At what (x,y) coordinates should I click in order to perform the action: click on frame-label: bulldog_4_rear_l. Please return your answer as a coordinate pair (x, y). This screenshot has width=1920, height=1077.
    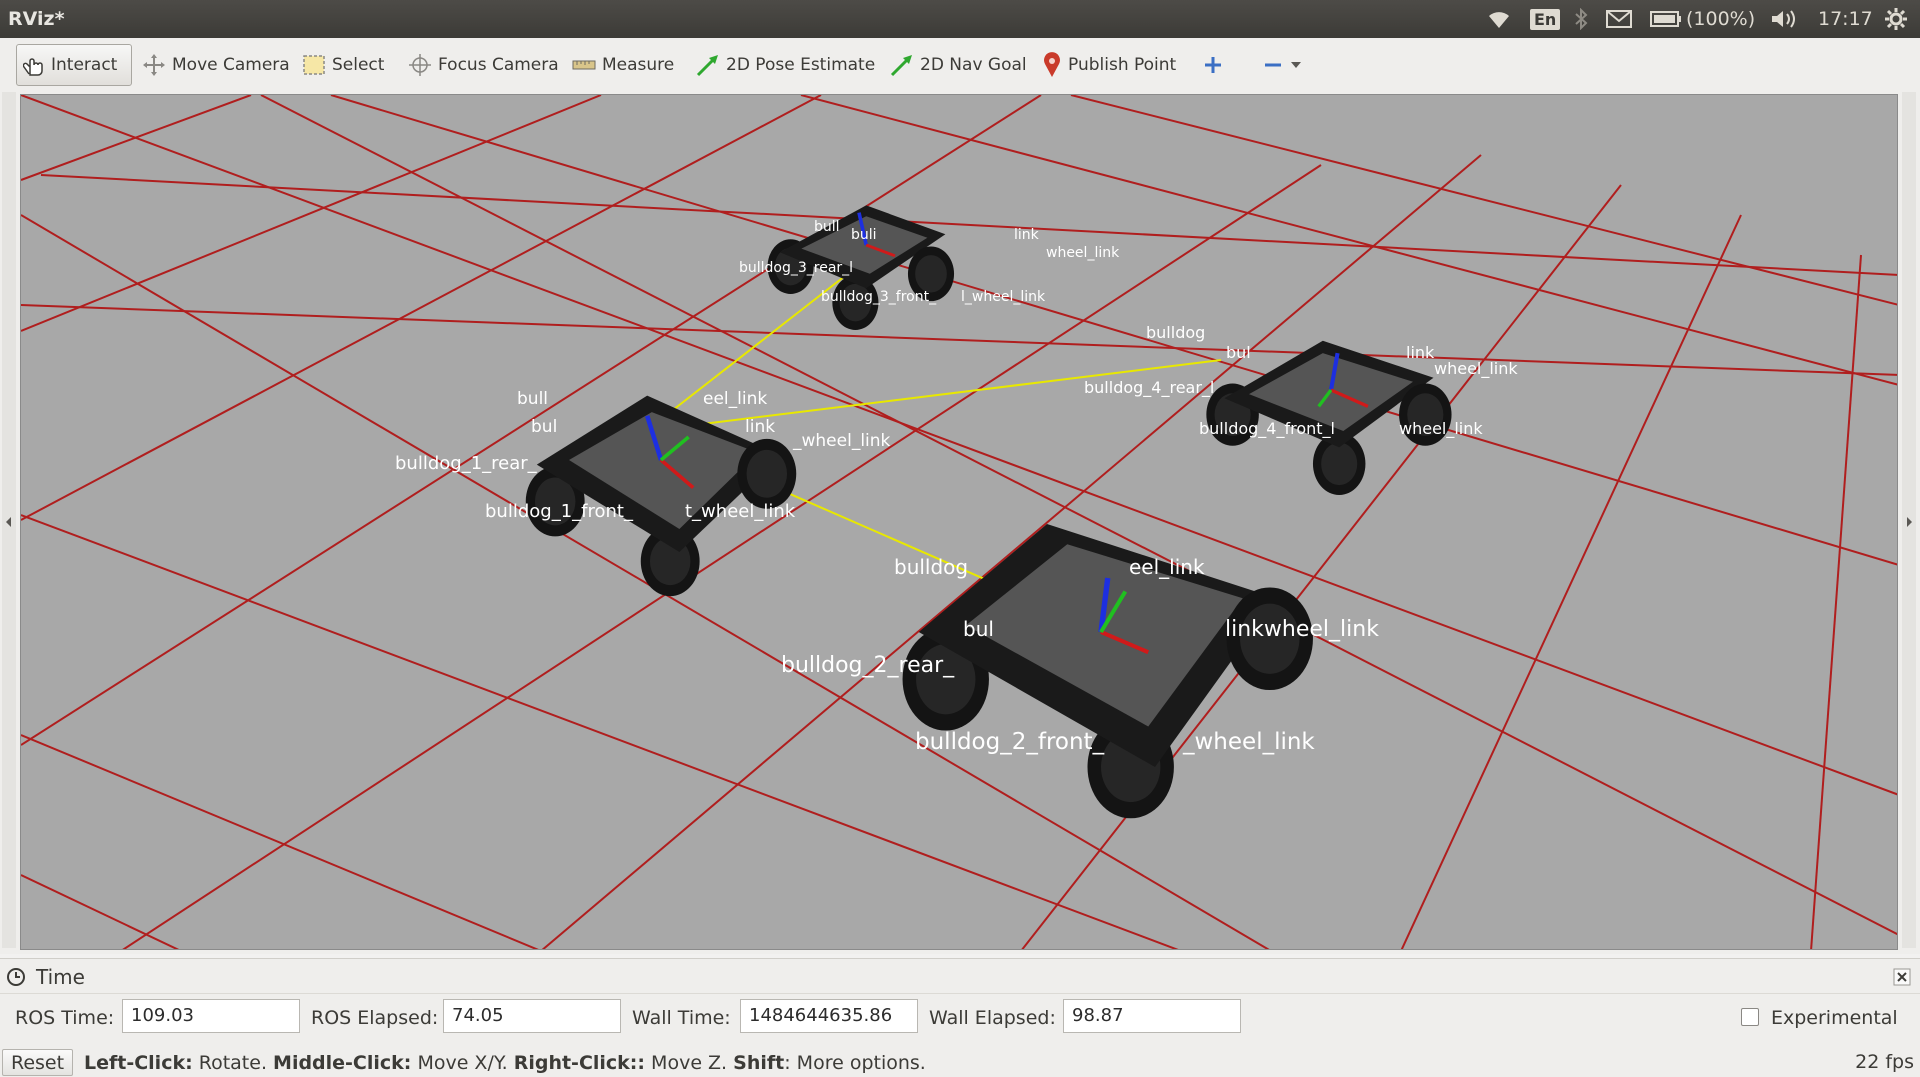
    Looking at the image, I should click on (1149, 387).